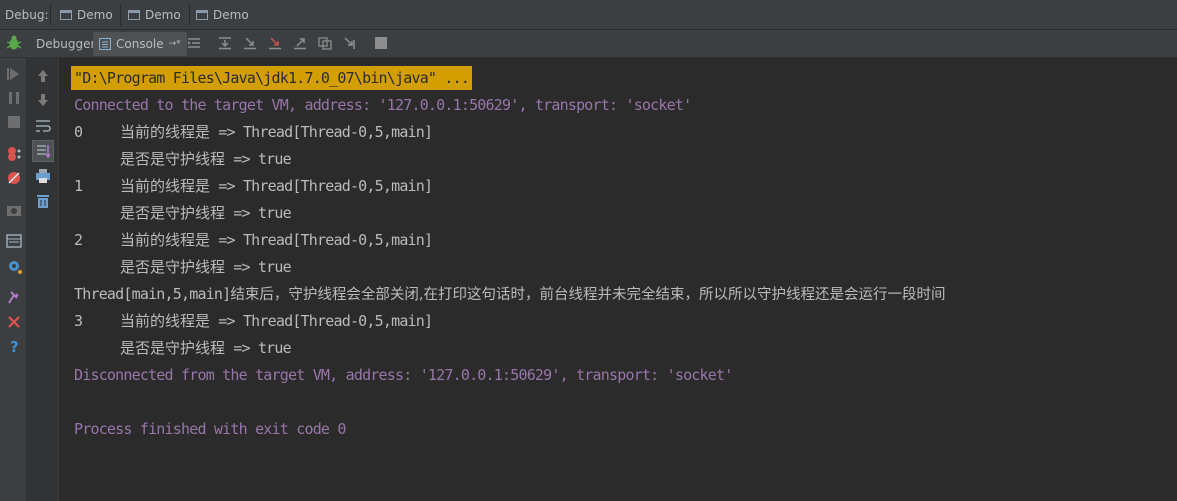 The image size is (1177, 501). Describe the element at coordinates (43, 126) in the screenshot. I see `soft-wrap-icon` at that location.